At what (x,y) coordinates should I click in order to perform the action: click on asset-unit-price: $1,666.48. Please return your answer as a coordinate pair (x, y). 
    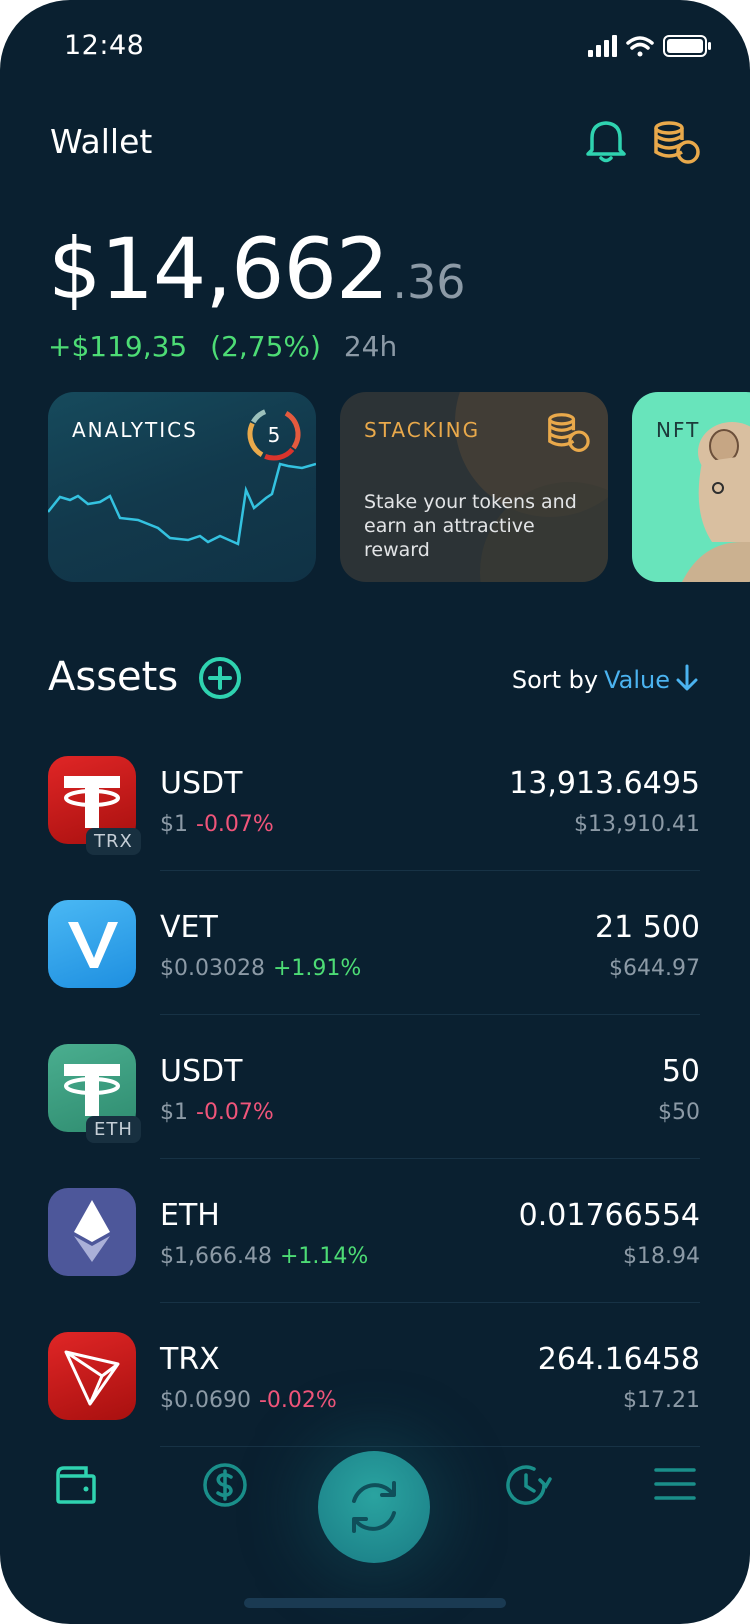
    Looking at the image, I should click on (216, 1256).